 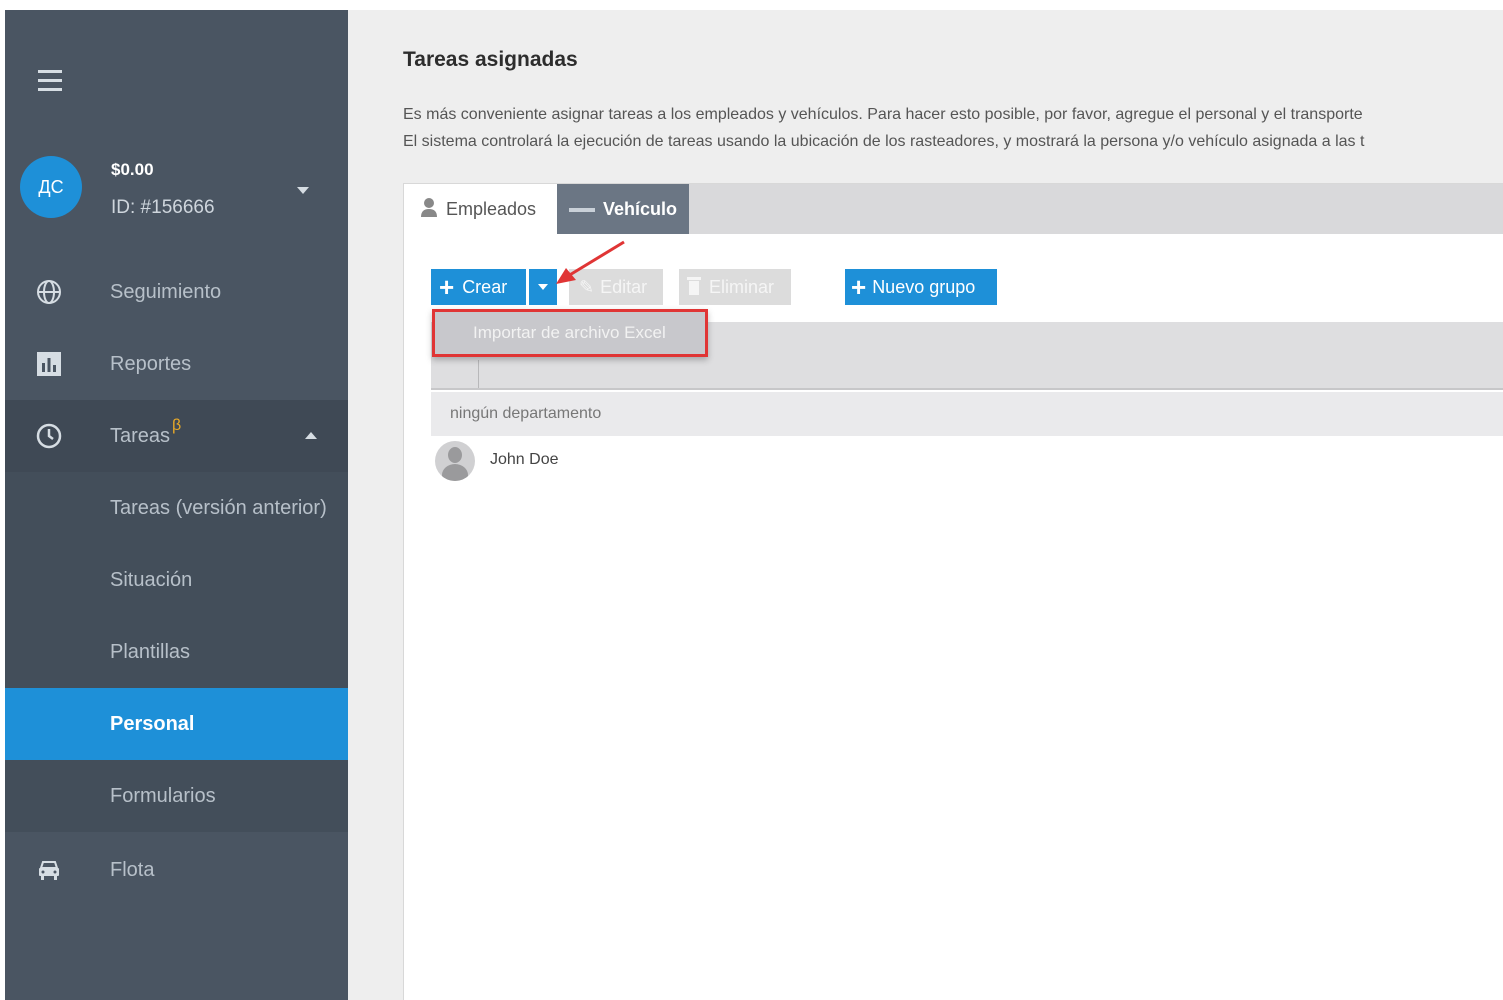 I want to click on annotation-arrow-icon, so click(x=590, y=262).